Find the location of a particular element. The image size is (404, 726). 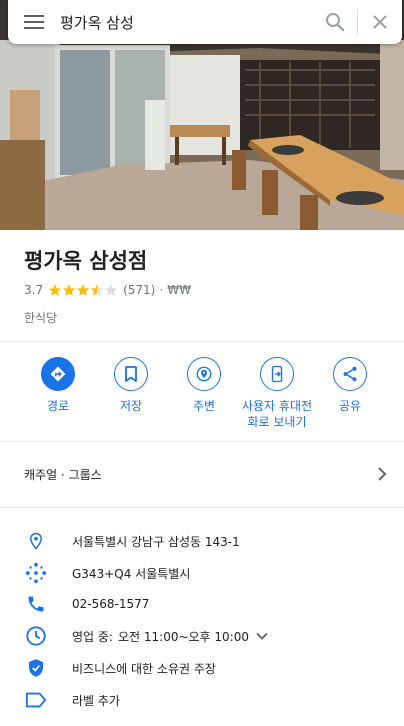

send-to-phone-label-line1: 사용자 휴대전 is located at coordinates (277, 406).